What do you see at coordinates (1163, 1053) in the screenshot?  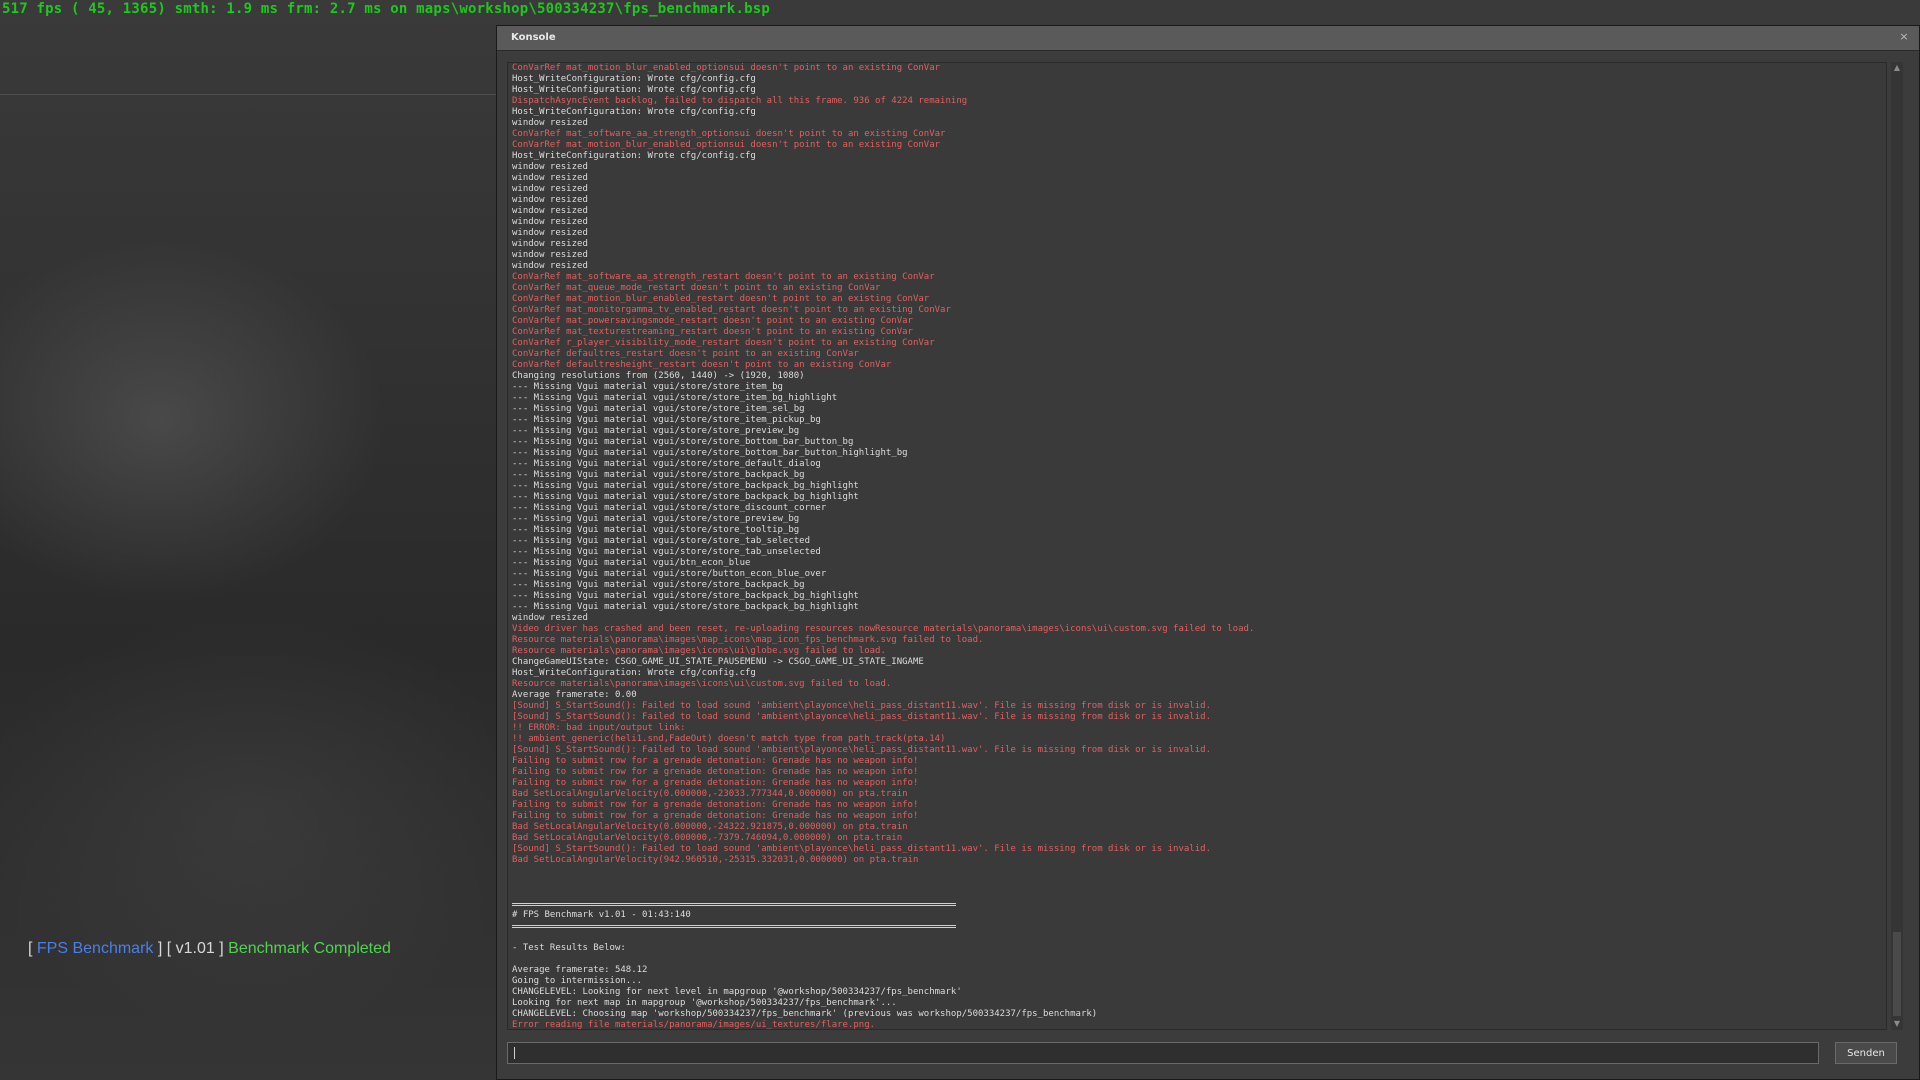 I see `console-command-input` at bounding box center [1163, 1053].